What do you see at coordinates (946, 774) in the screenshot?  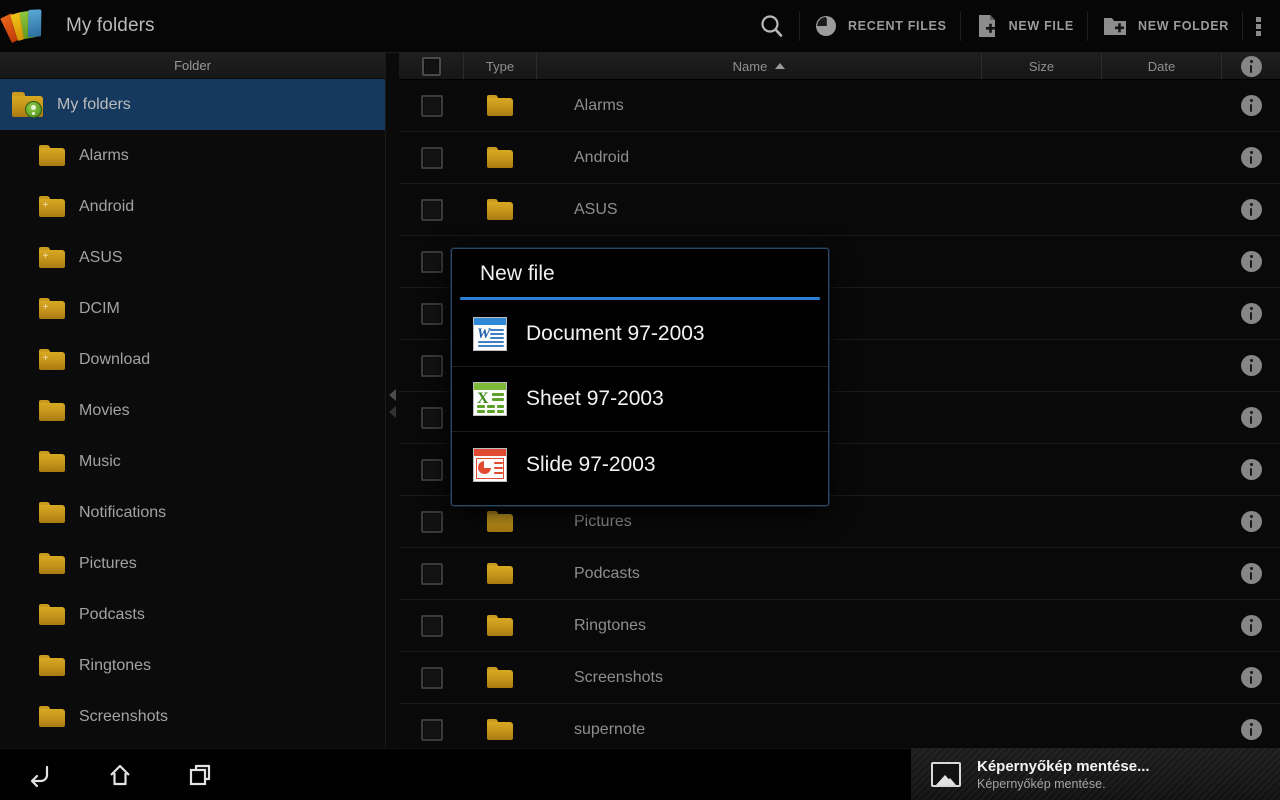 I see `image-icon` at bounding box center [946, 774].